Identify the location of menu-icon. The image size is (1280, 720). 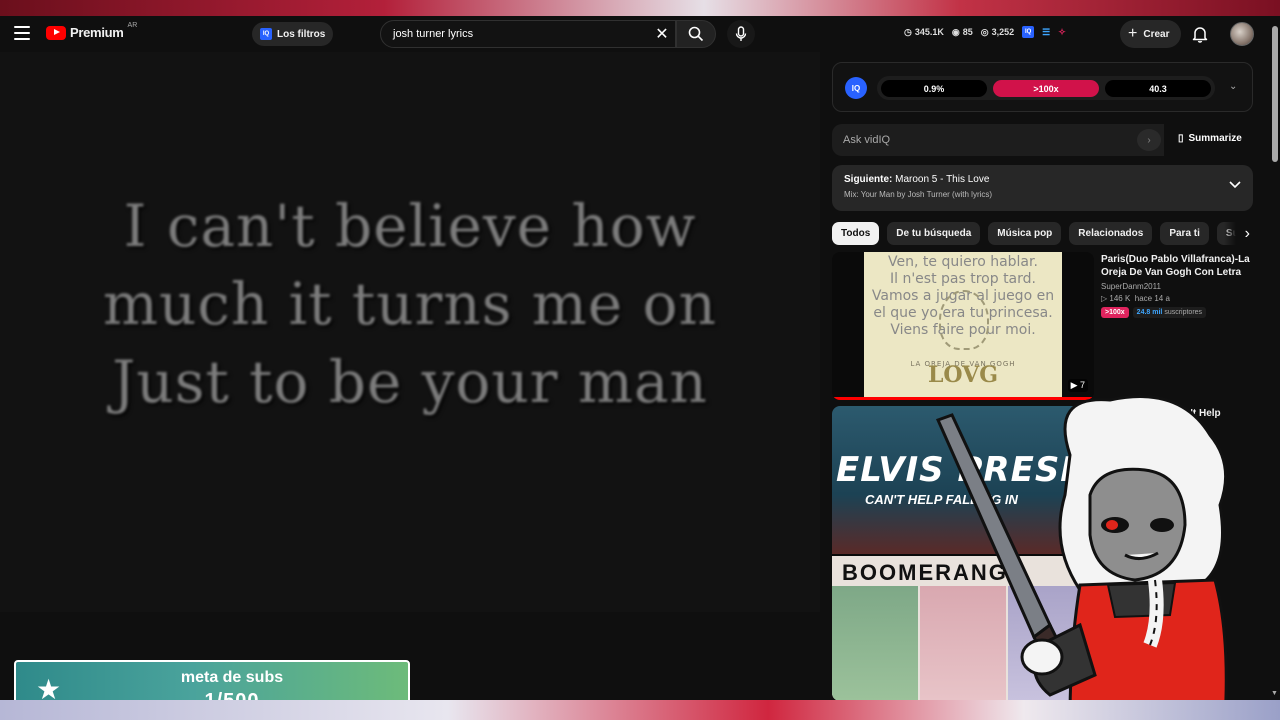
(22, 33).